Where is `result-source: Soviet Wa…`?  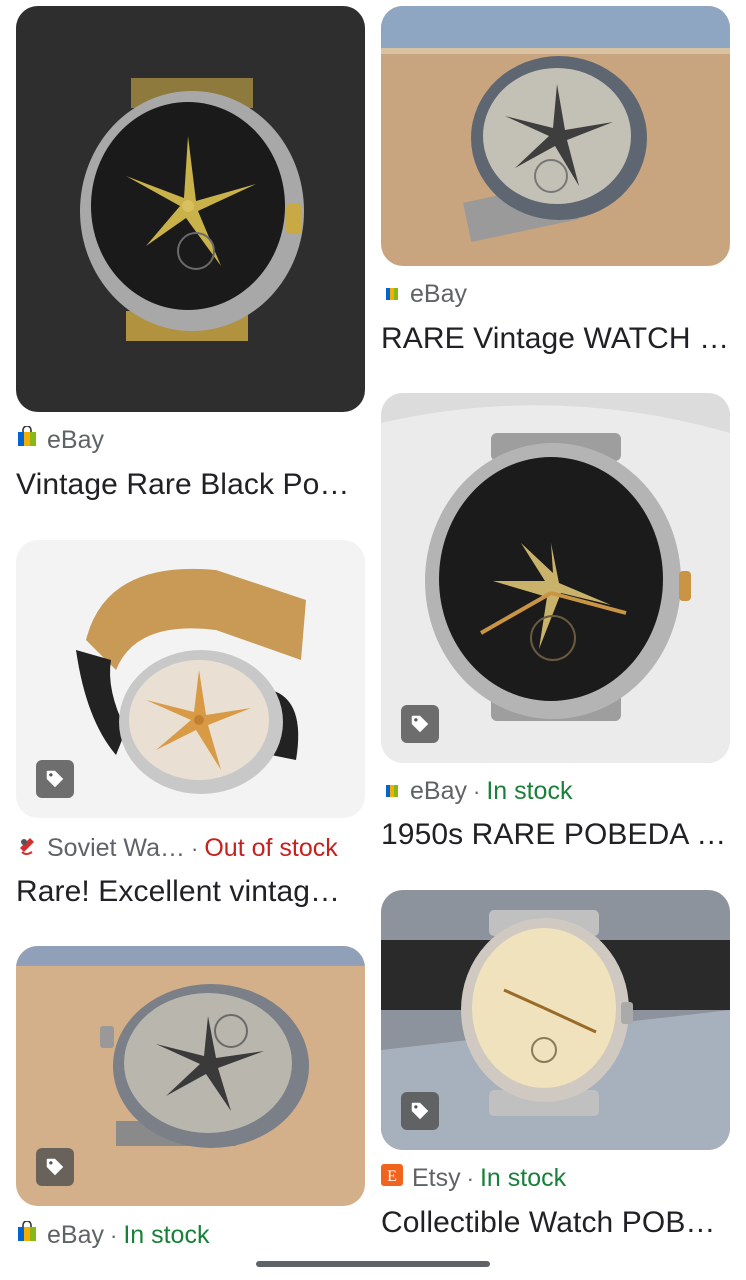
result-source: Soviet Wa… is located at coordinates (116, 848).